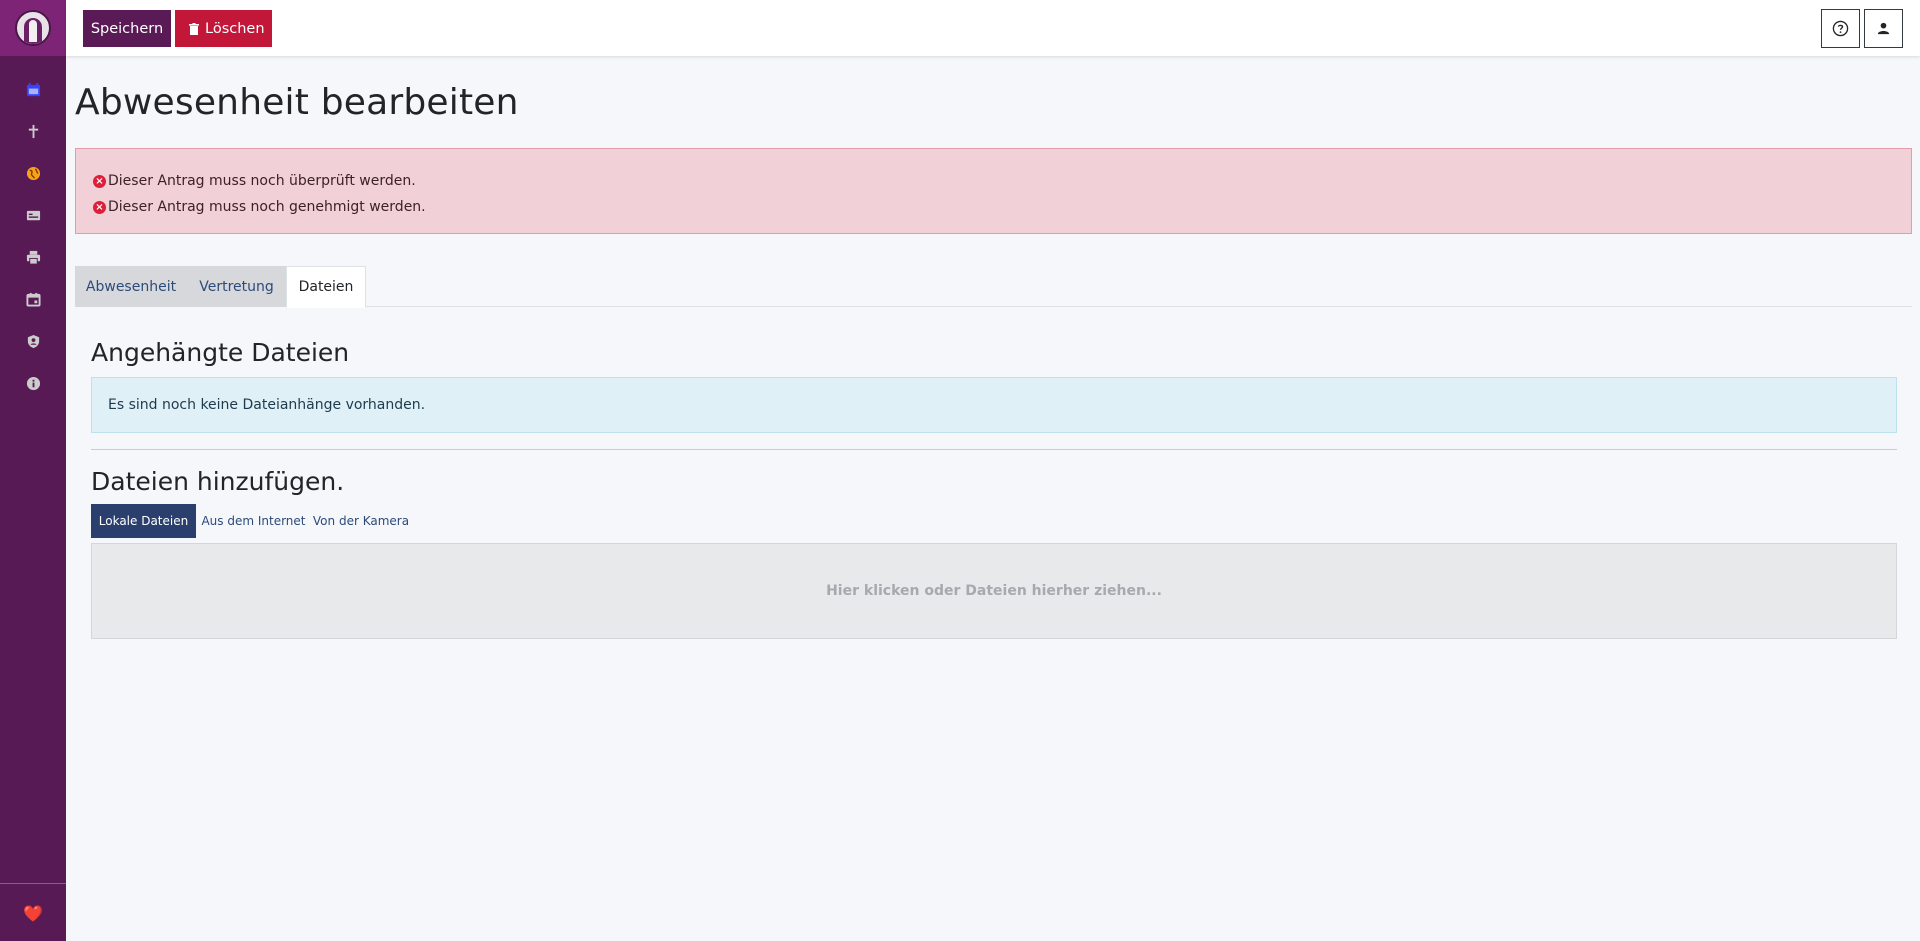  I want to click on user-menu-button, so click(1883, 28).